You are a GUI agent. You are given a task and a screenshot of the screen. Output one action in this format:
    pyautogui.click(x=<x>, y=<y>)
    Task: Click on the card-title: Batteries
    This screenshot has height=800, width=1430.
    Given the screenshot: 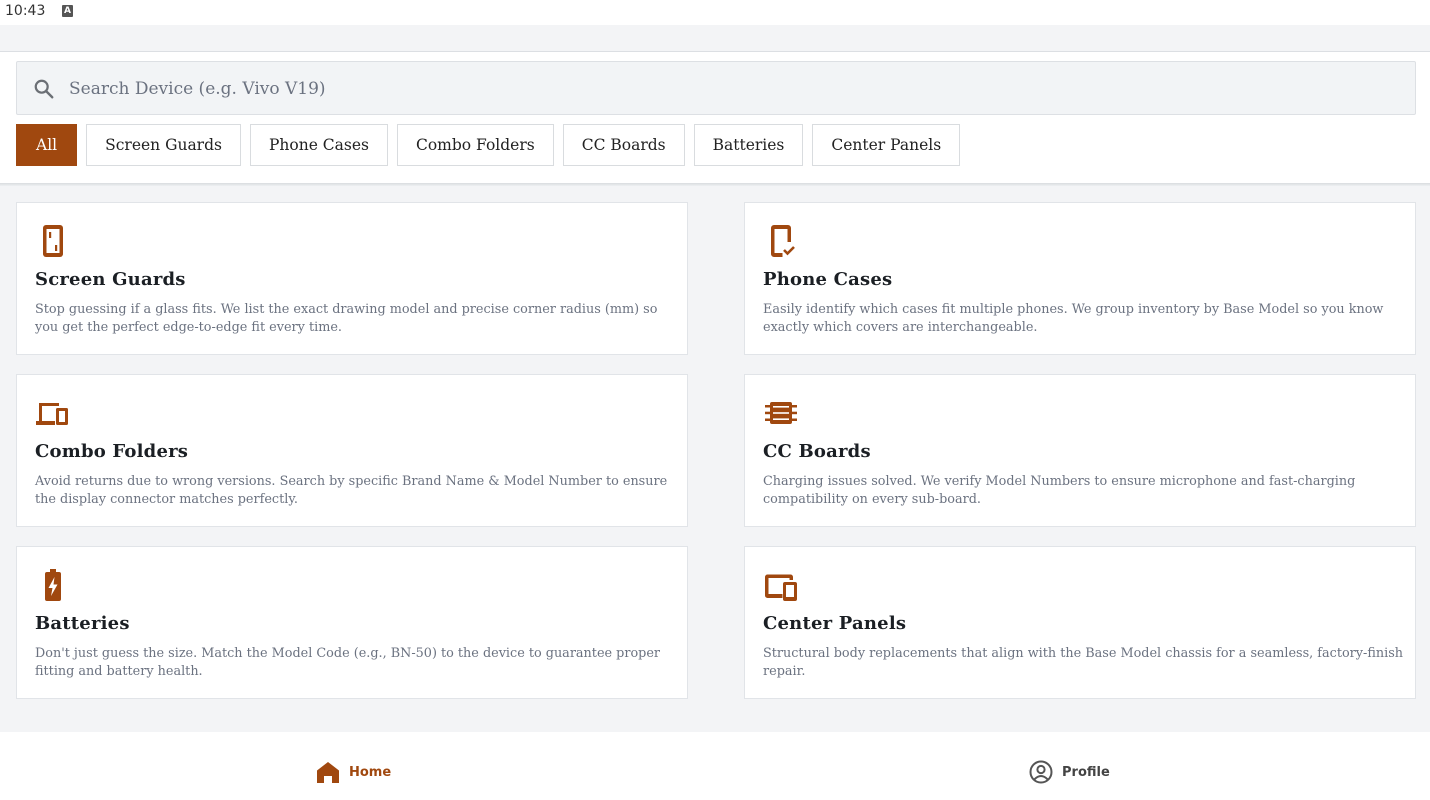 What is the action you would take?
    pyautogui.click(x=82, y=623)
    